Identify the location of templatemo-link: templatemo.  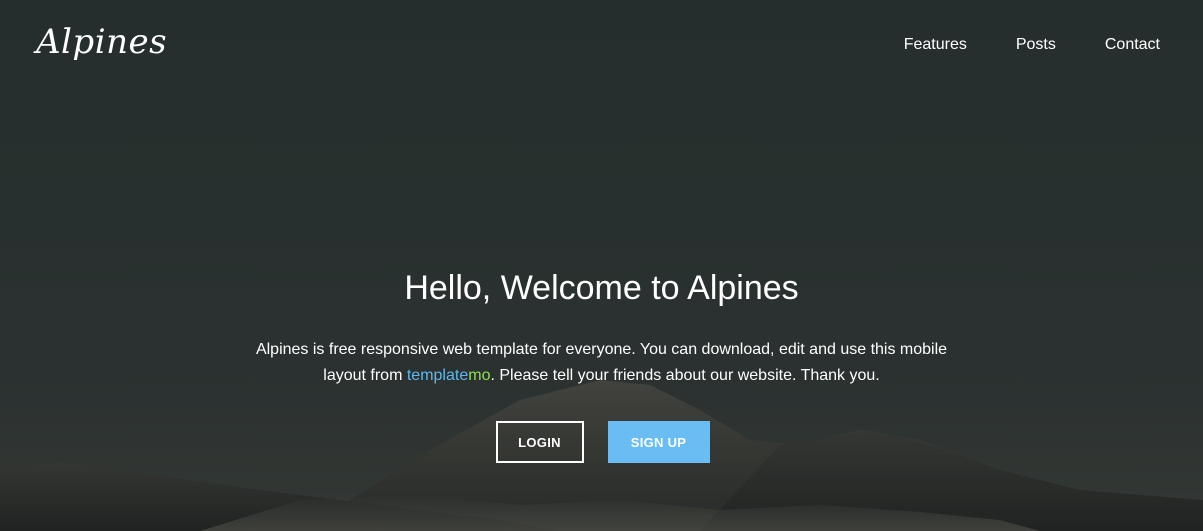
(449, 375).